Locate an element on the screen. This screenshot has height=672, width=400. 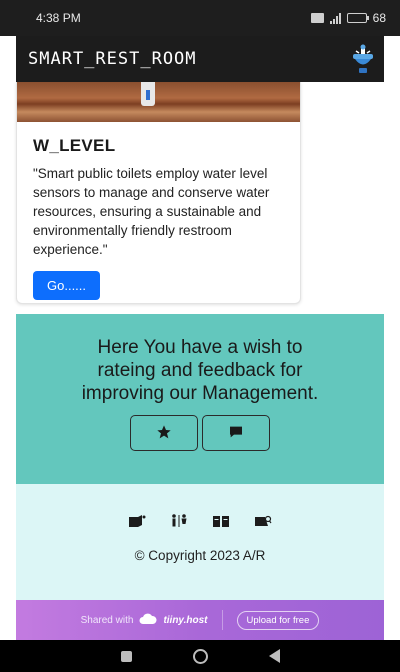
people-icon is located at coordinates (179, 521).